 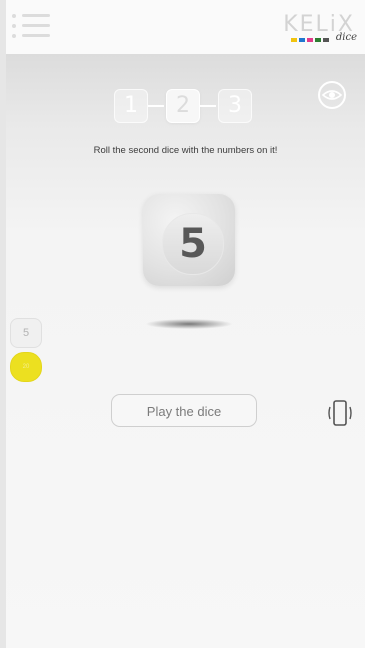 What do you see at coordinates (340, 413) in the screenshot?
I see `phone-shake-icon` at bounding box center [340, 413].